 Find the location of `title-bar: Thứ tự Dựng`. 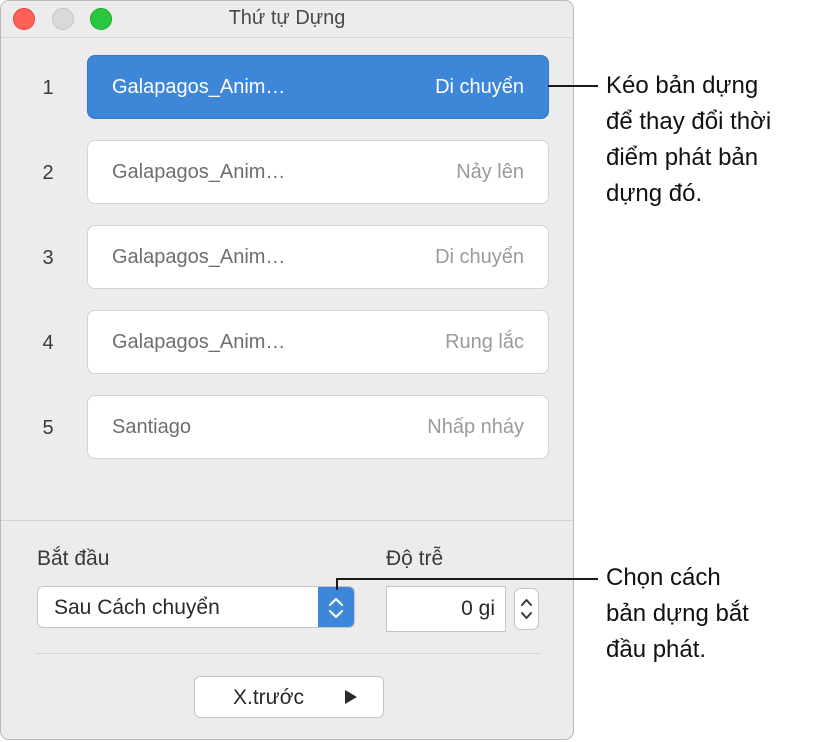

title-bar: Thứ tự Dựng is located at coordinates (287, 19).